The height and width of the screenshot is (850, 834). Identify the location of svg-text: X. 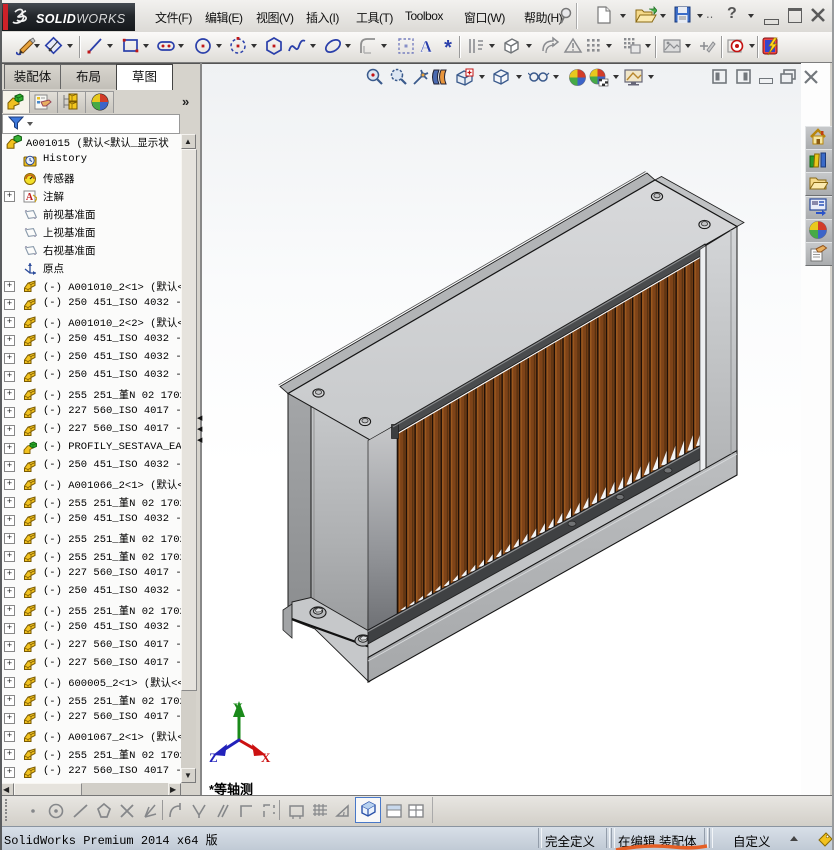
(266, 757).